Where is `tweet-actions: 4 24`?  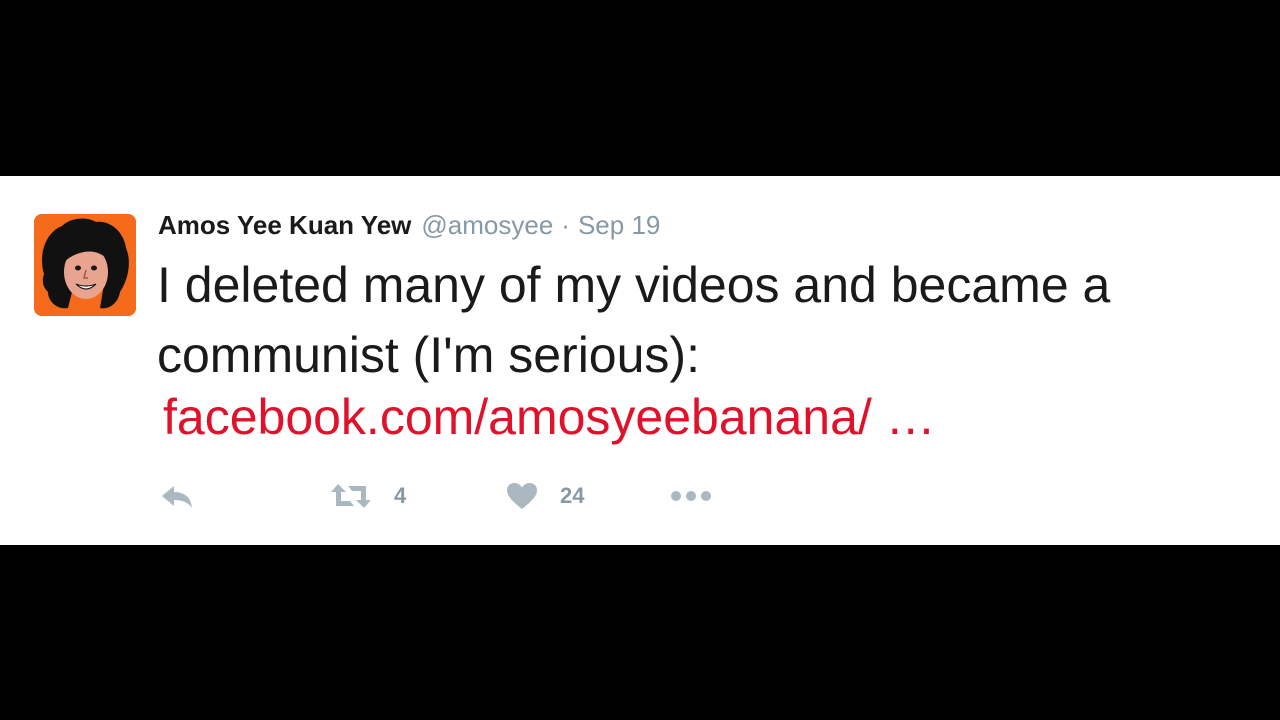
tweet-actions: 4 24 is located at coordinates (450, 496).